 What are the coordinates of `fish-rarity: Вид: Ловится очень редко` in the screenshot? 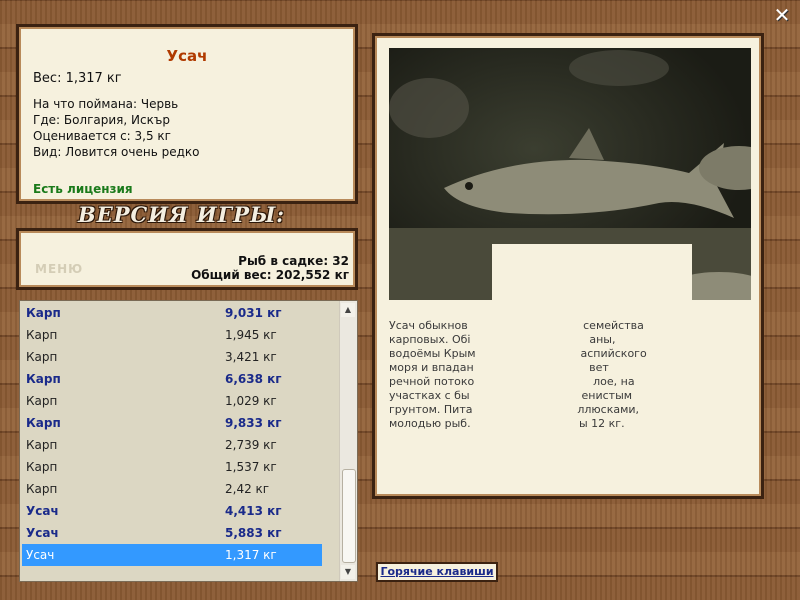 It's located at (116, 152).